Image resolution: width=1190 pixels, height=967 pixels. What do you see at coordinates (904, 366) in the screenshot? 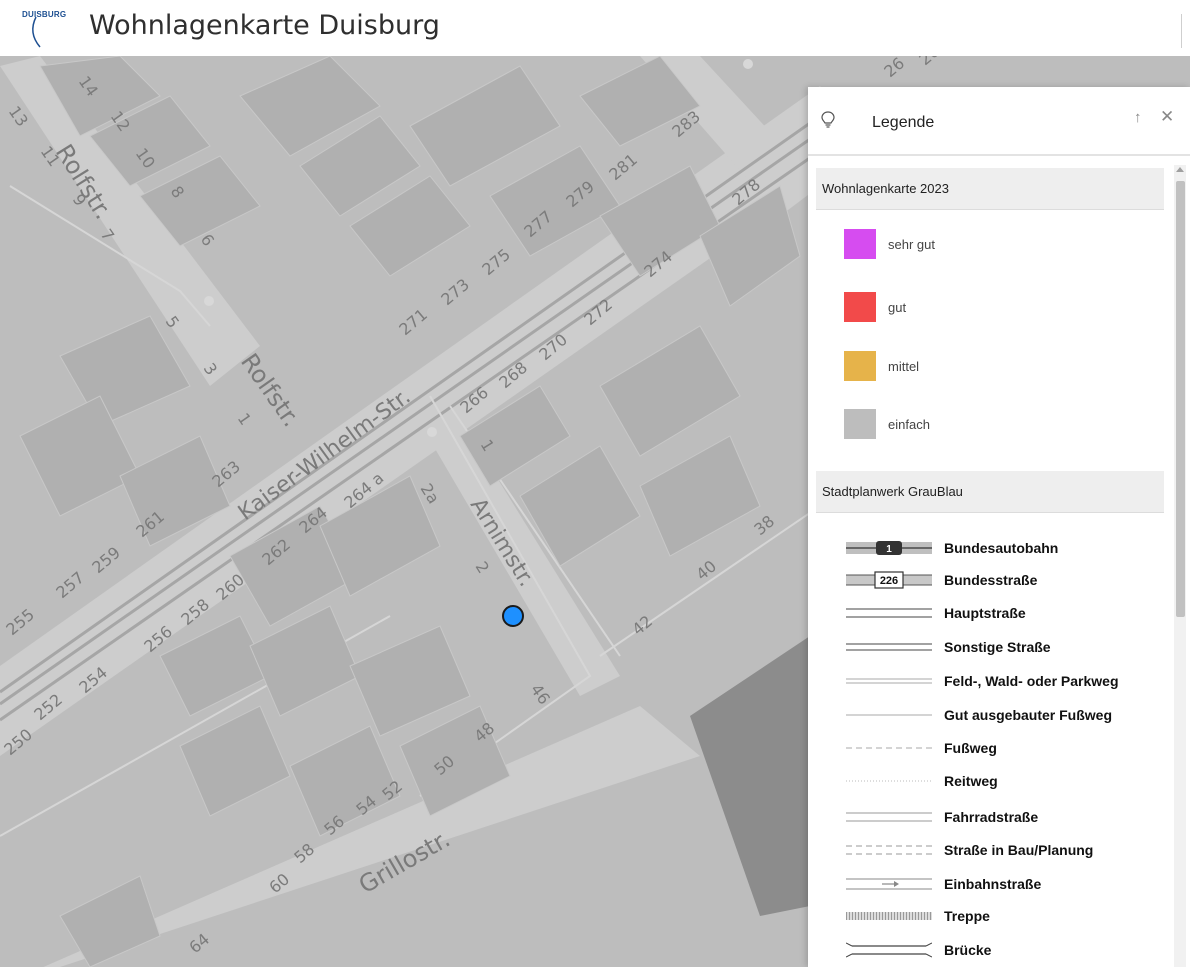
I see `legend-item-label: mittel` at bounding box center [904, 366].